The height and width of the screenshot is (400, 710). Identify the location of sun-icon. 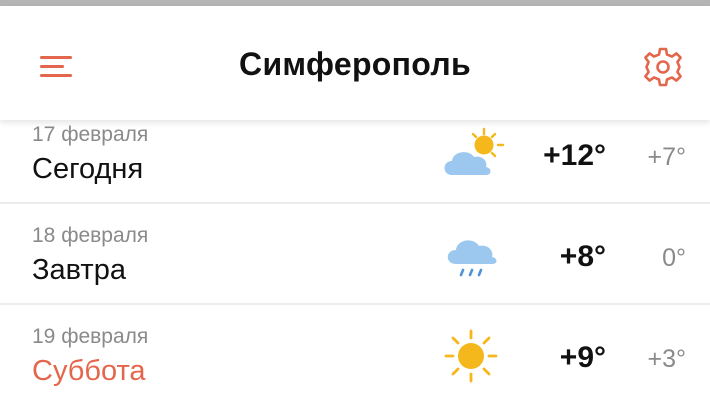
(472, 357).